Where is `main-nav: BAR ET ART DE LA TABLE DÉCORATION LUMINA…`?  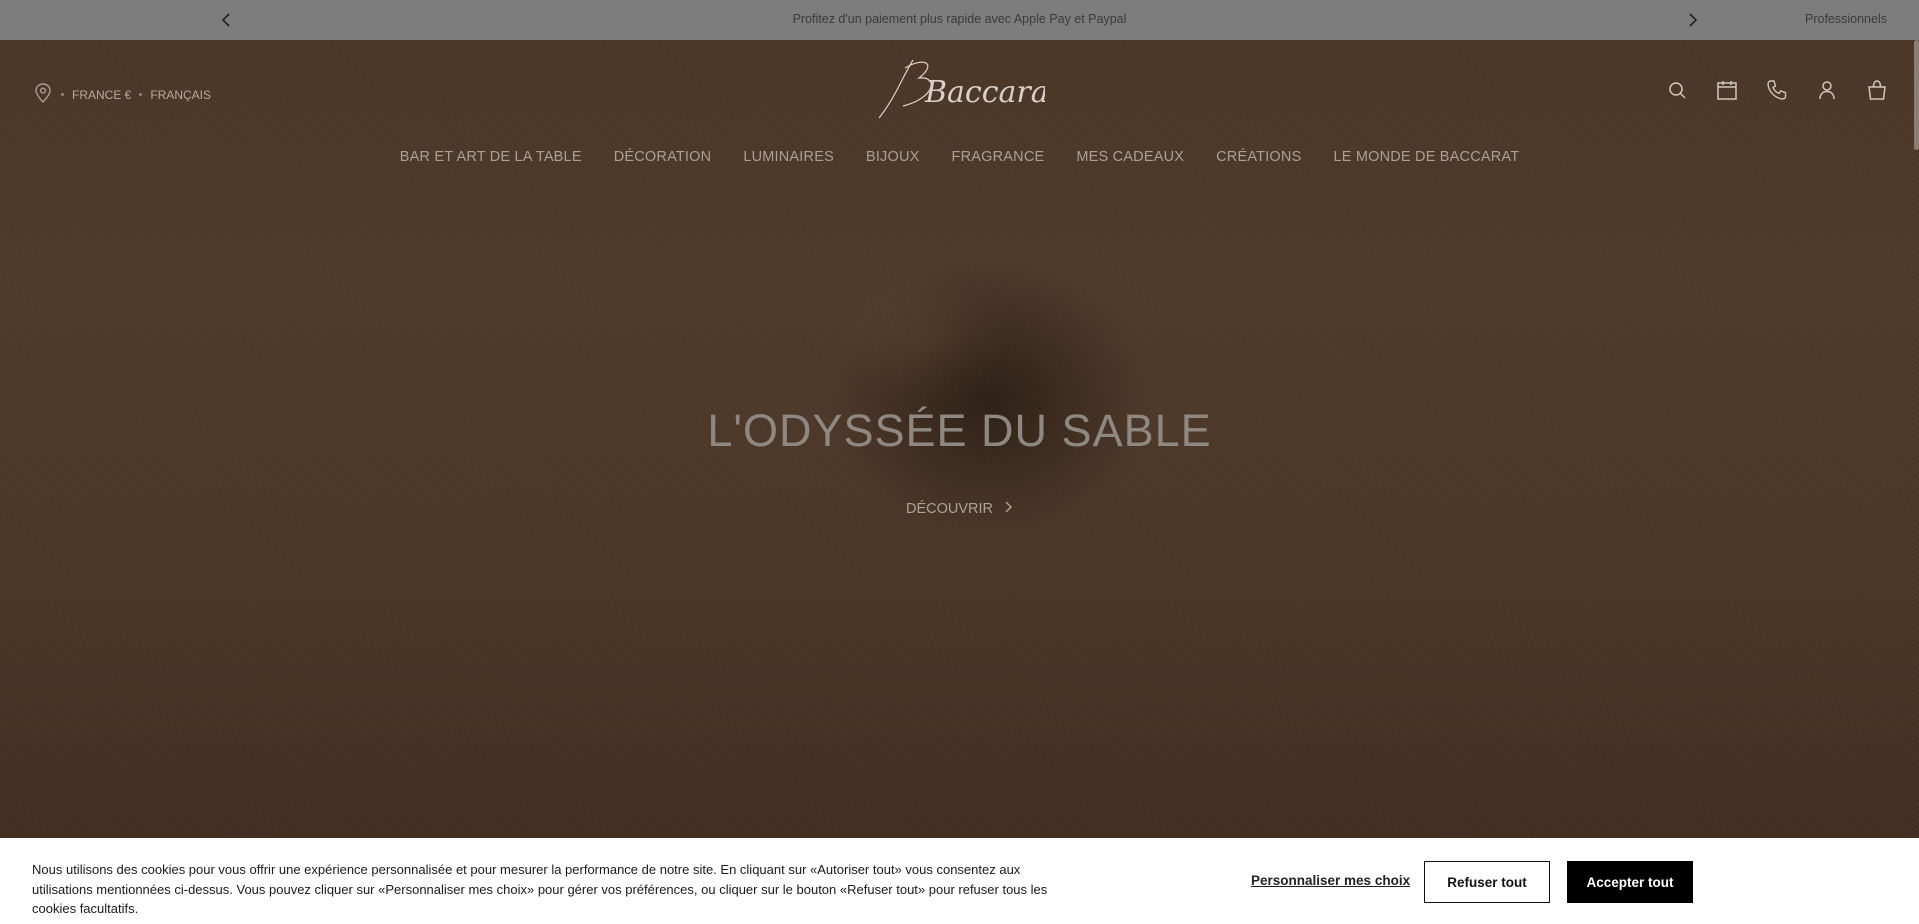 main-nav: BAR ET ART DE LA TABLE DÉCORATION LUMINA… is located at coordinates (959, 157).